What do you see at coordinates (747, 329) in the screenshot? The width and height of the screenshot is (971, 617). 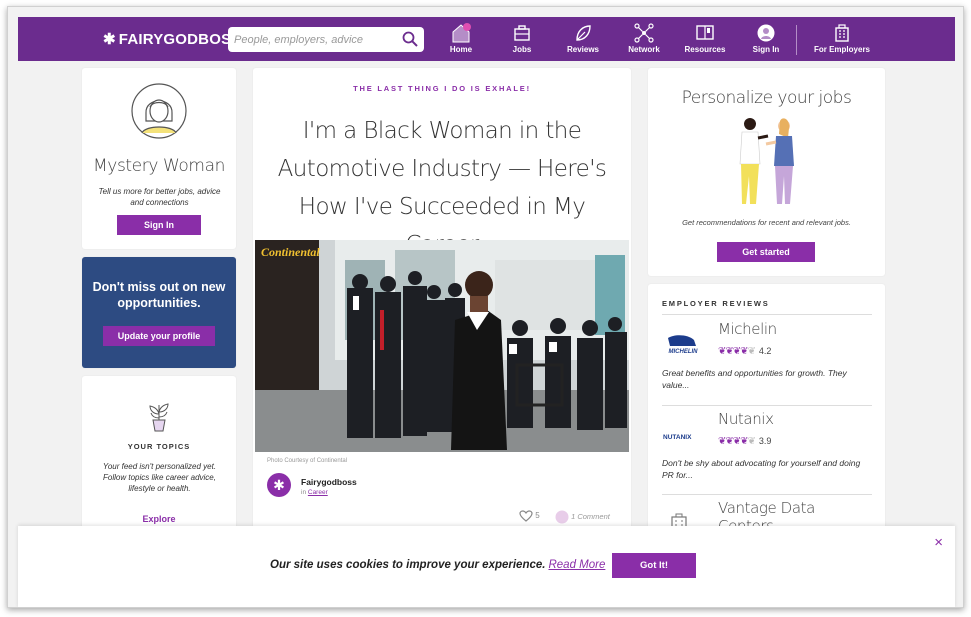 I see `employer-name: Michelin` at bounding box center [747, 329].